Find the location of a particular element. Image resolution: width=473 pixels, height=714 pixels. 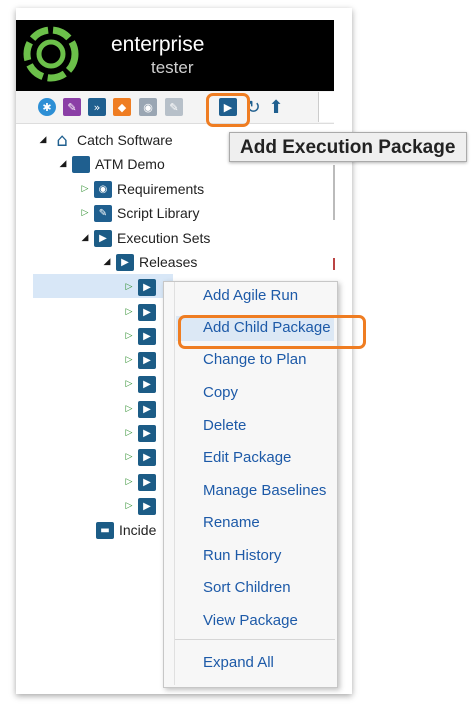

tree-node-root: ◢ ⌂ Catch Software is located at coordinates (105, 140).